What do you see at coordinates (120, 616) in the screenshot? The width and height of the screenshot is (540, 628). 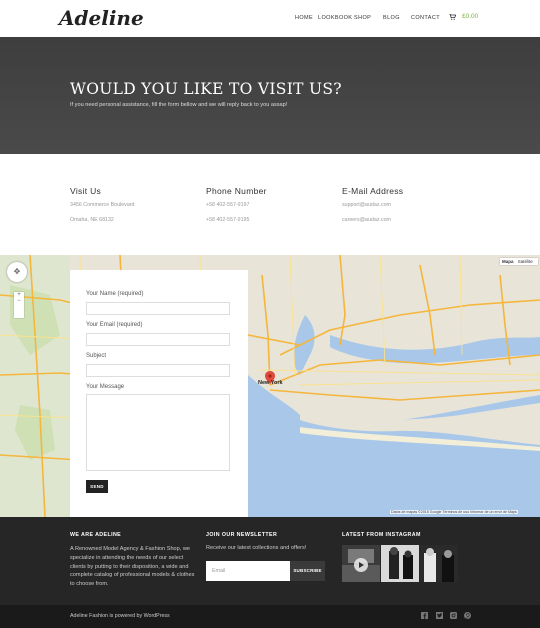 I see `footer-credit: Adeline Fashion is powered by WordPress` at bounding box center [120, 616].